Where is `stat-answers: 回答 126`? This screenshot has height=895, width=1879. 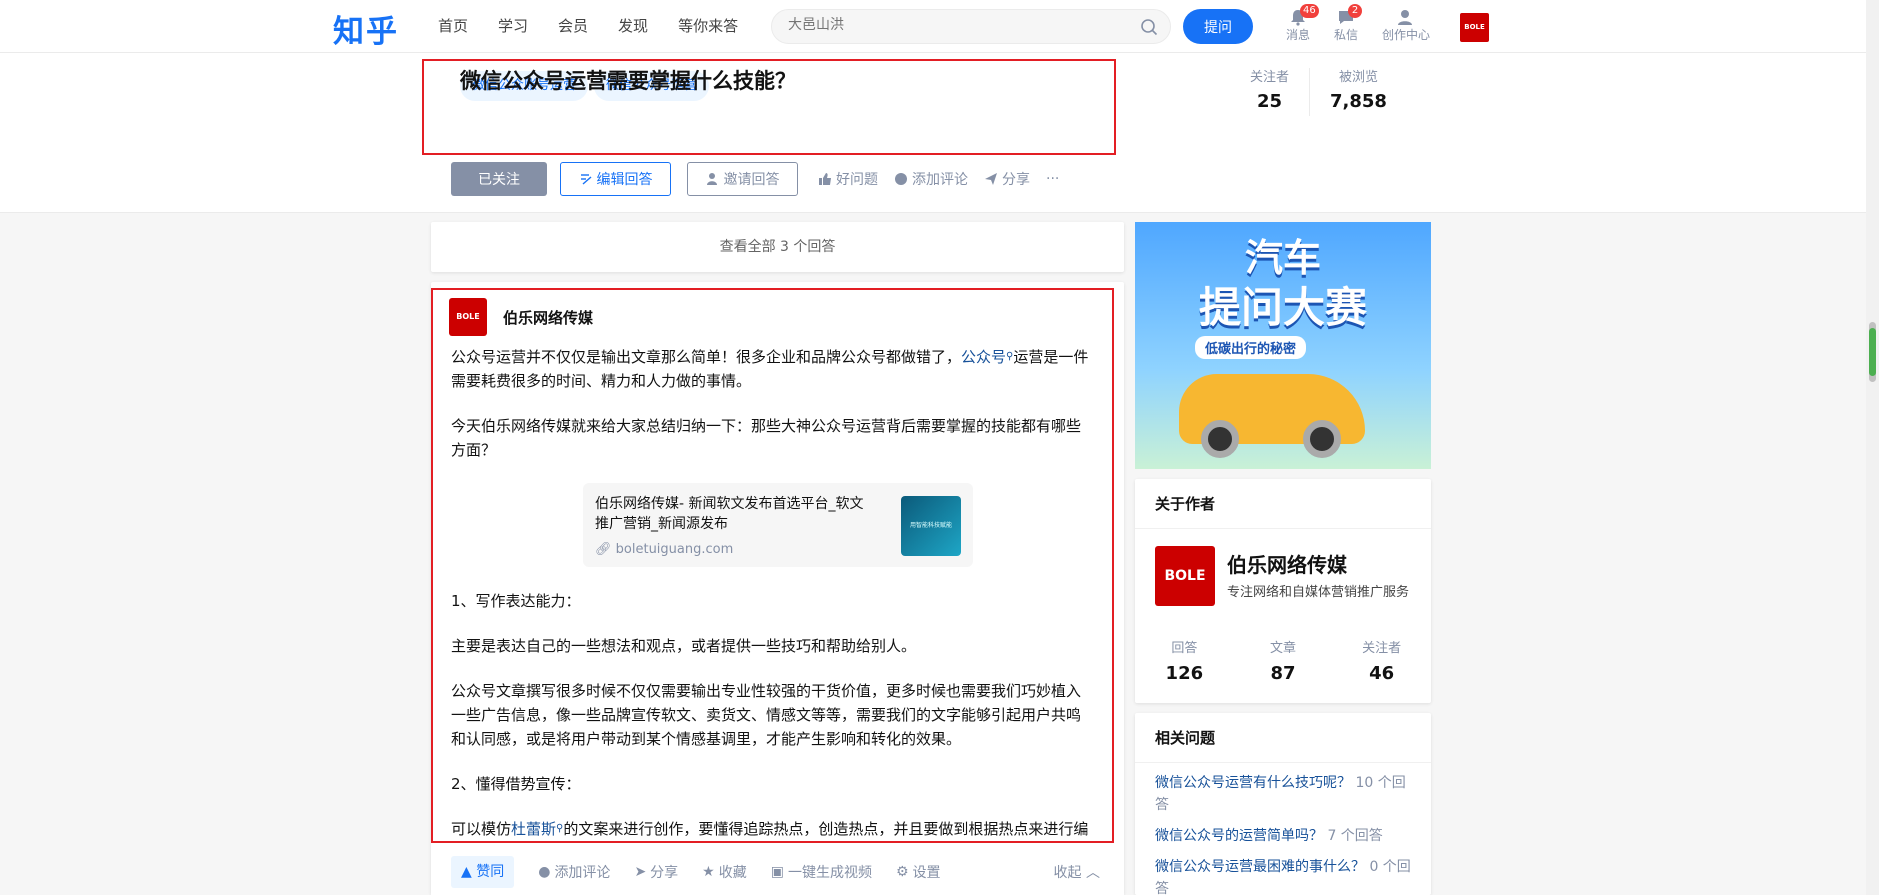 stat-answers: 回答 126 is located at coordinates (1184, 664).